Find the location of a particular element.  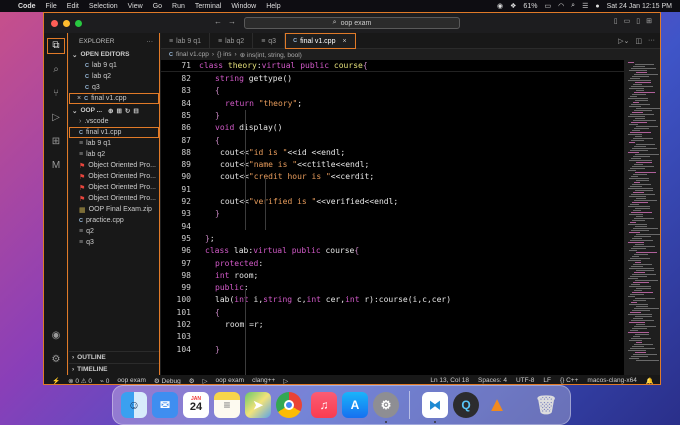

ports-indicator: ⌁ 0 is located at coordinates (104, 381).